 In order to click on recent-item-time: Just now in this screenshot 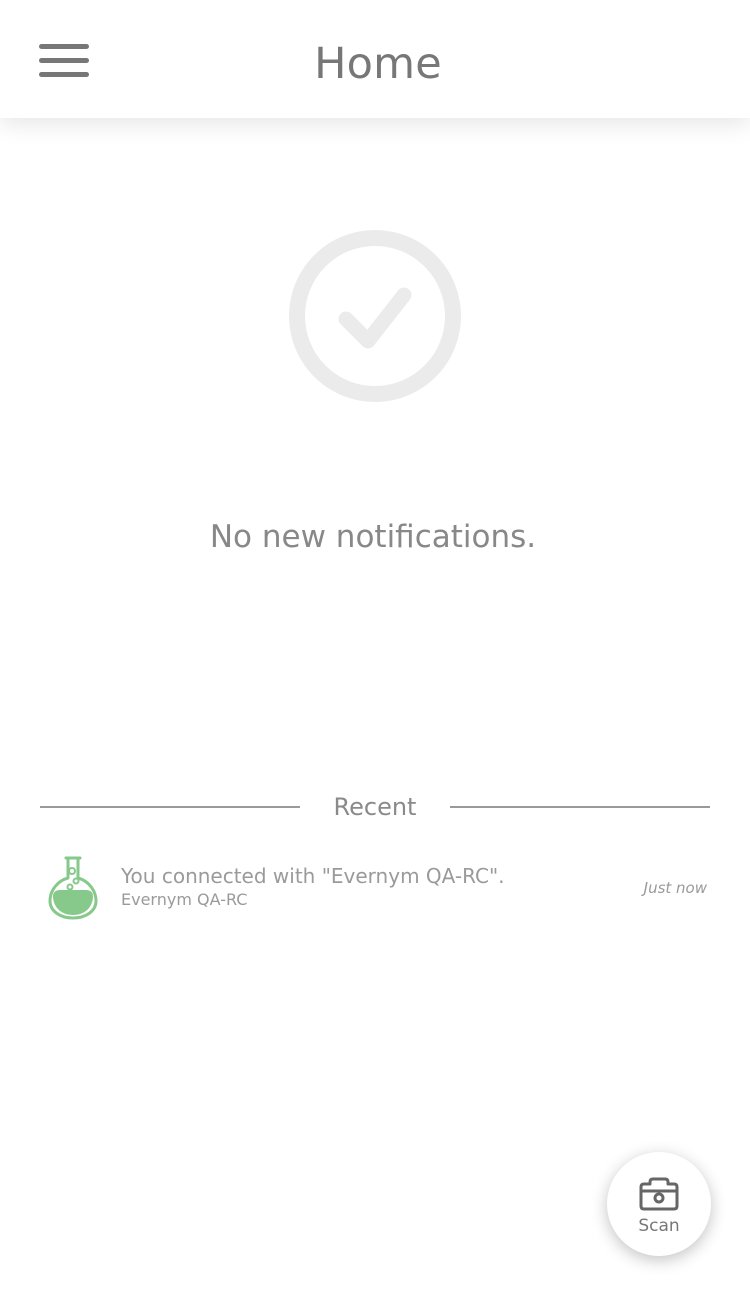, I will do `click(675, 888)`.